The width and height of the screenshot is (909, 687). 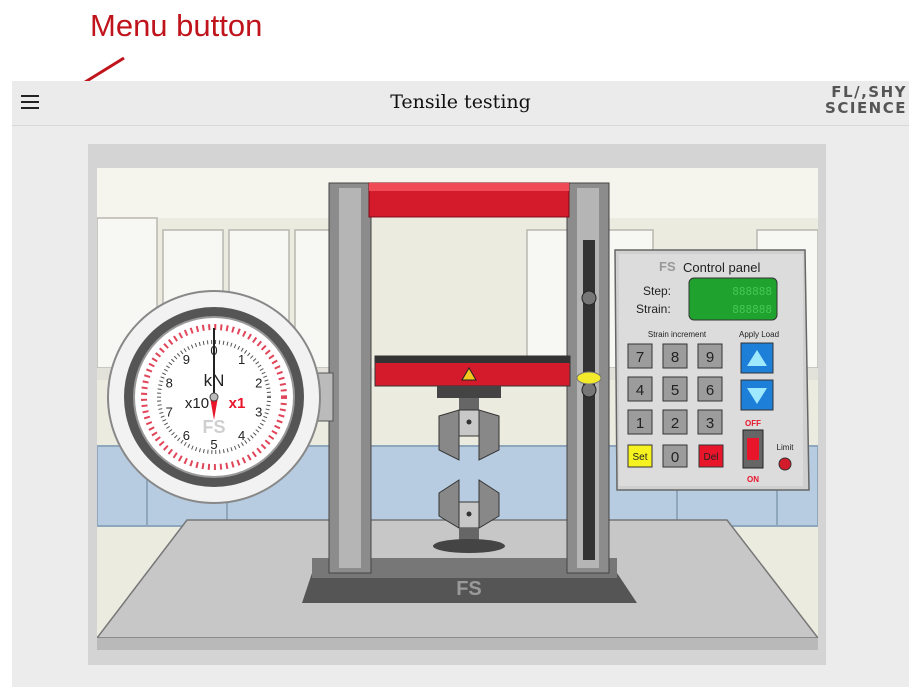 I want to click on svg-text: 1, so click(x=640, y=423).